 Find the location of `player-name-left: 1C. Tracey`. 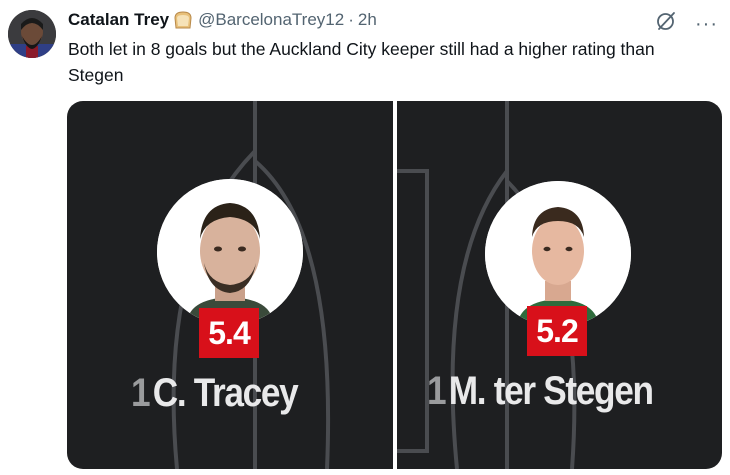

player-name-left: 1C. Tracey is located at coordinates (215, 393).